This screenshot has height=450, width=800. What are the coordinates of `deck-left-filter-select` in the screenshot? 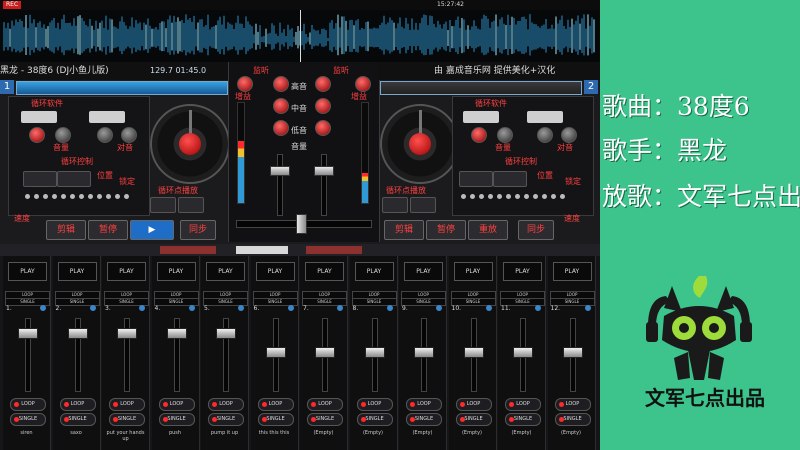 It's located at (107, 117).